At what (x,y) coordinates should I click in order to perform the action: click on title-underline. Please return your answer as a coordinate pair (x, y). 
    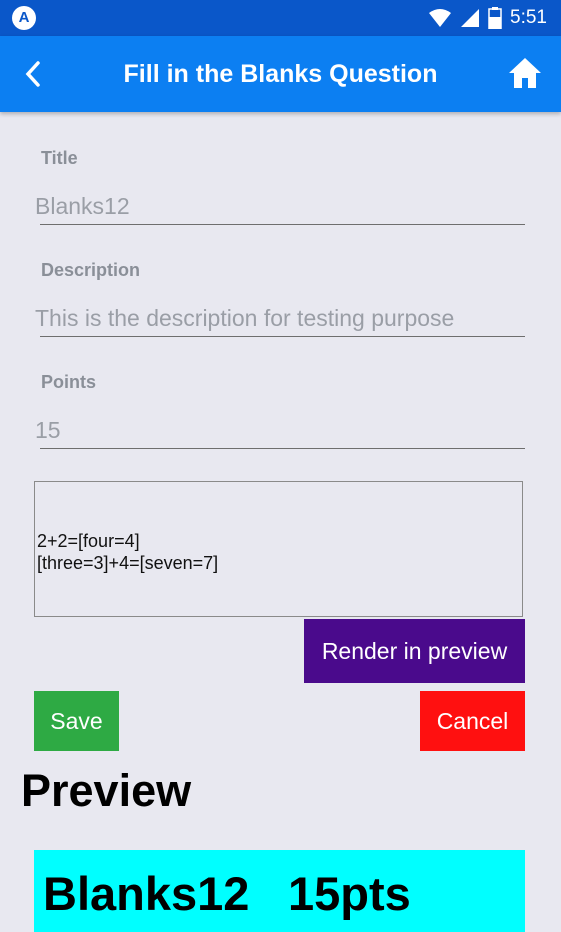
    Looking at the image, I should click on (282, 224).